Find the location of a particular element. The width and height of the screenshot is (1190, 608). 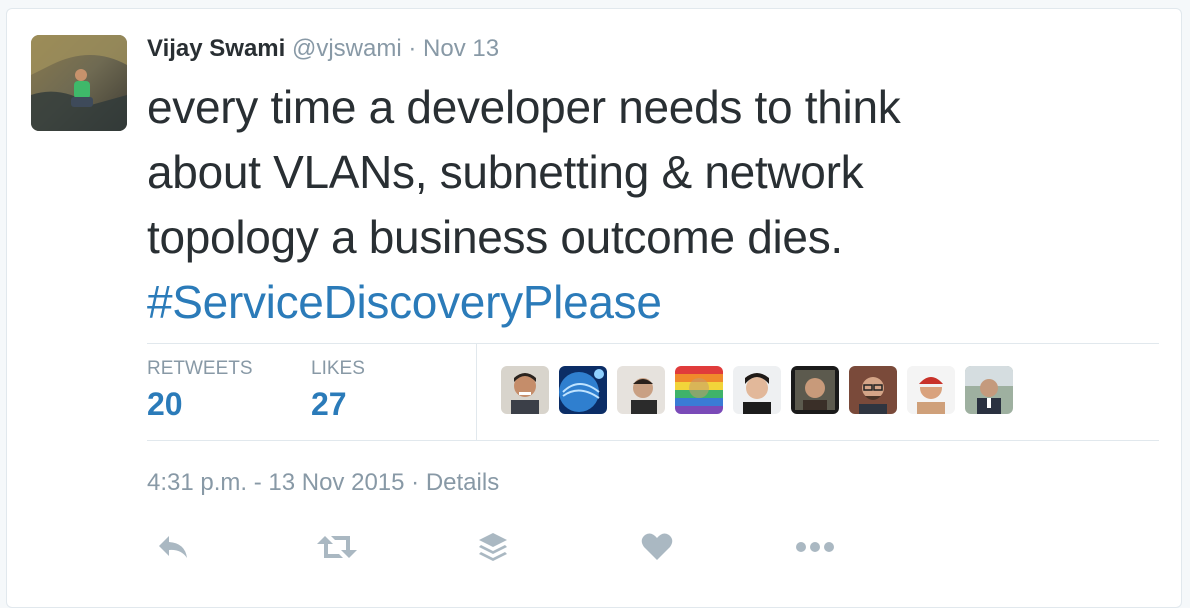

retweets-count: 20 is located at coordinates (165, 404).